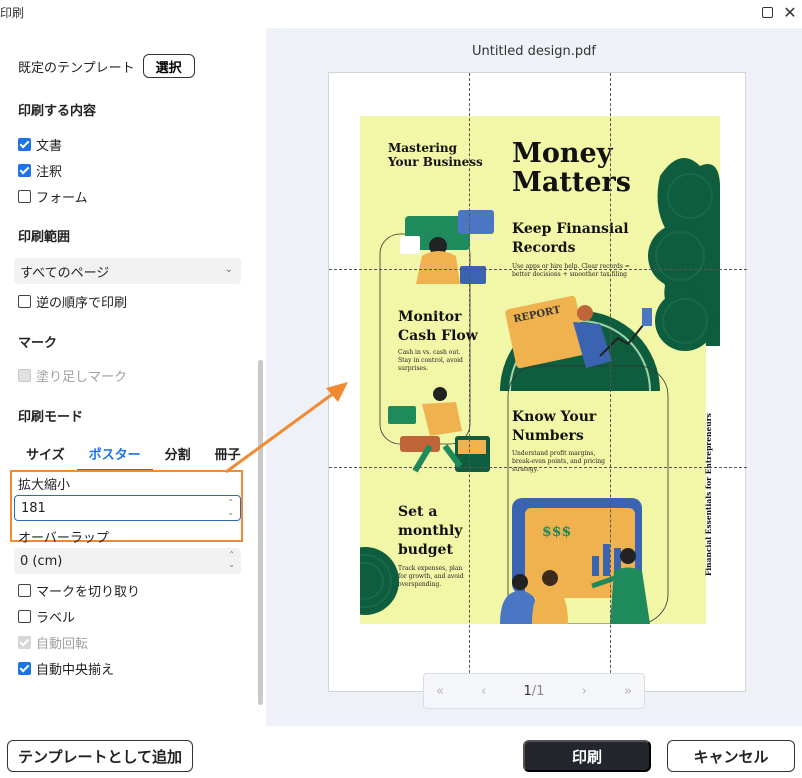  I want to click on close-icon: ✕, so click(790, 12).